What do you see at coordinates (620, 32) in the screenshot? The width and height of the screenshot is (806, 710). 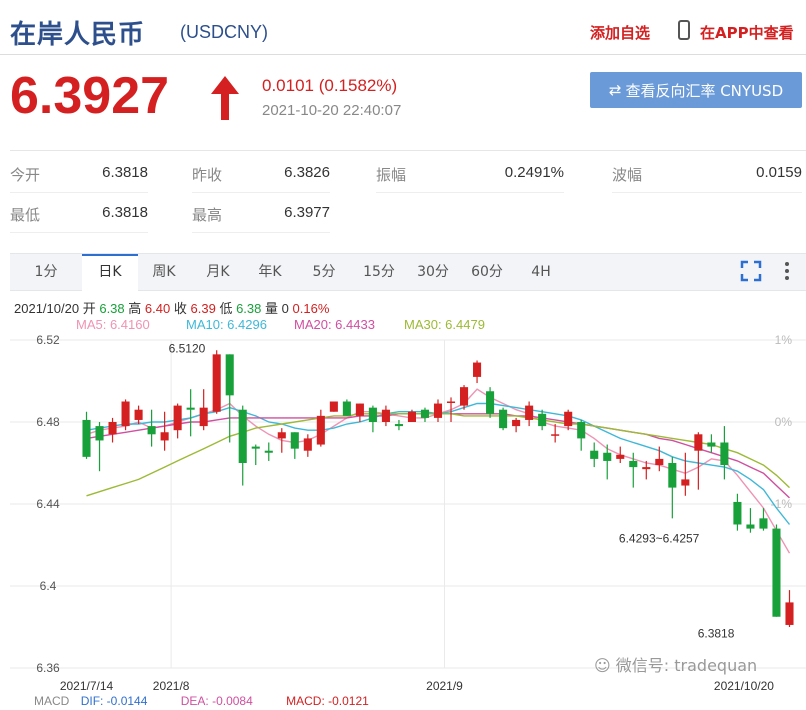 I see `add-watchlist-link: 添加自选` at bounding box center [620, 32].